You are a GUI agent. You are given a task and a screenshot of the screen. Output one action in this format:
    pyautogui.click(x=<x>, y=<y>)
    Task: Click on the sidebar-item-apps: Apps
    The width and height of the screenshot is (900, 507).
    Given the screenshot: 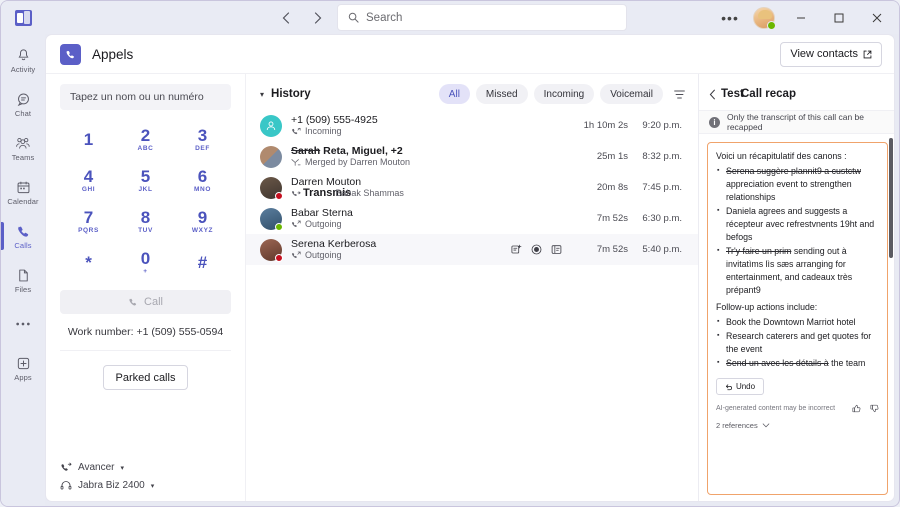 What is the action you would take?
    pyautogui.click(x=23, y=368)
    